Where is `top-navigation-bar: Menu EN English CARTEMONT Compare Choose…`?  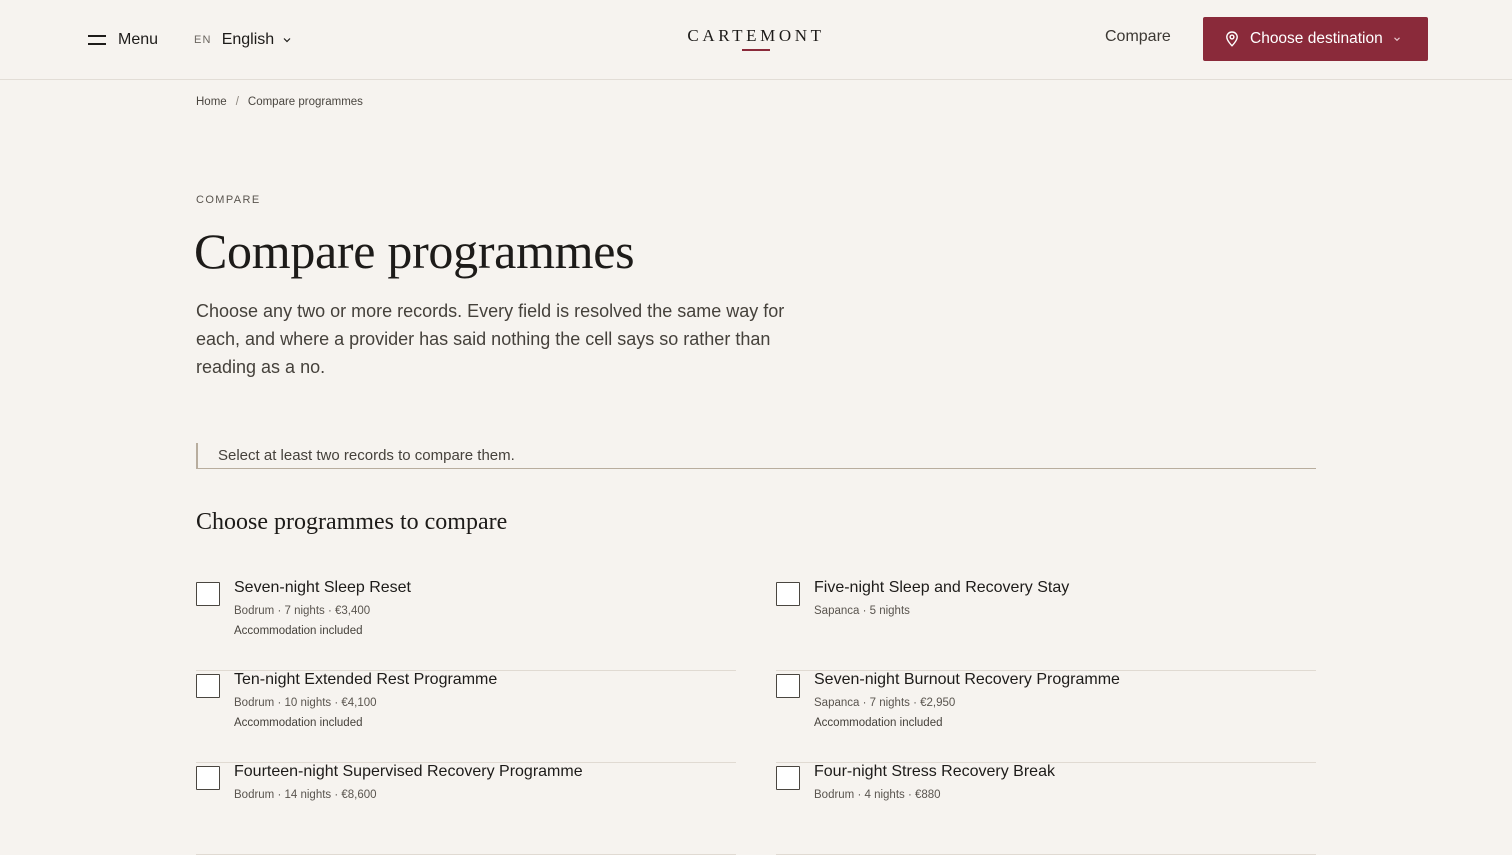 top-navigation-bar: Menu EN English CARTEMONT Compare Choose… is located at coordinates (756, 40).